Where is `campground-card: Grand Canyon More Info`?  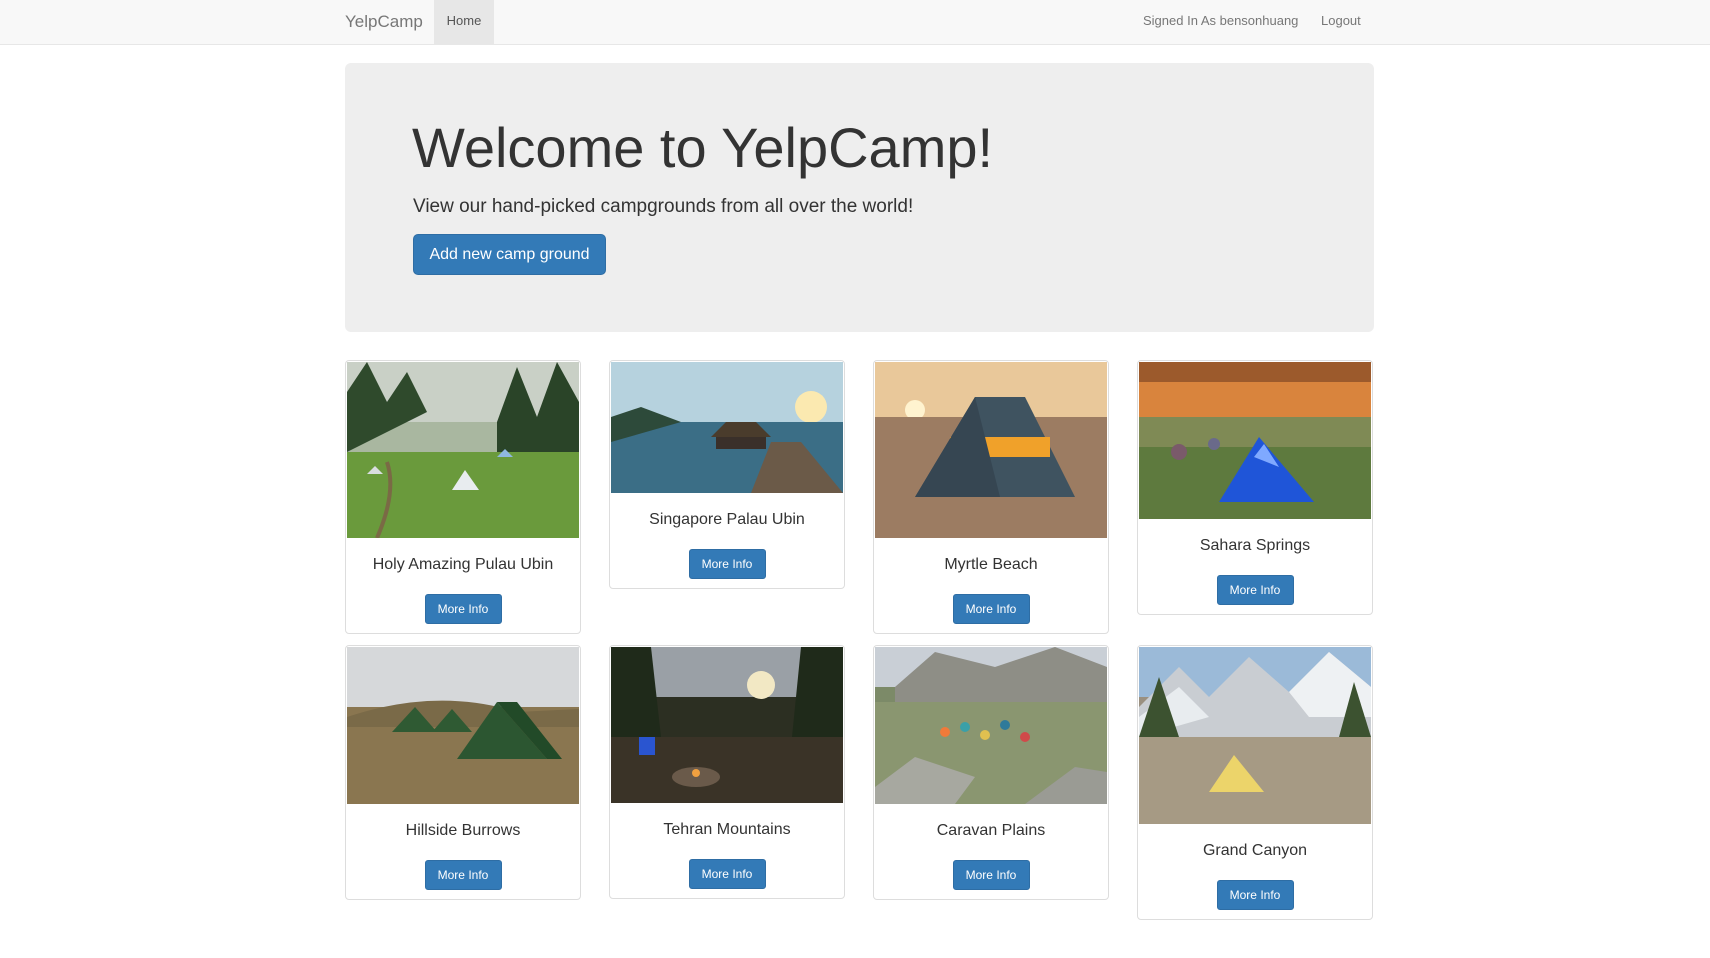 campground-card: Grand Canyon More Info is located at coordinates (1255, 782).